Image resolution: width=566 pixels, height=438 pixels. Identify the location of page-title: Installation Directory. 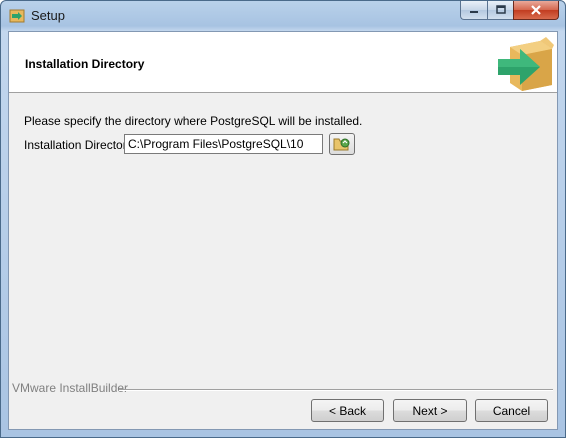
(85, 64).